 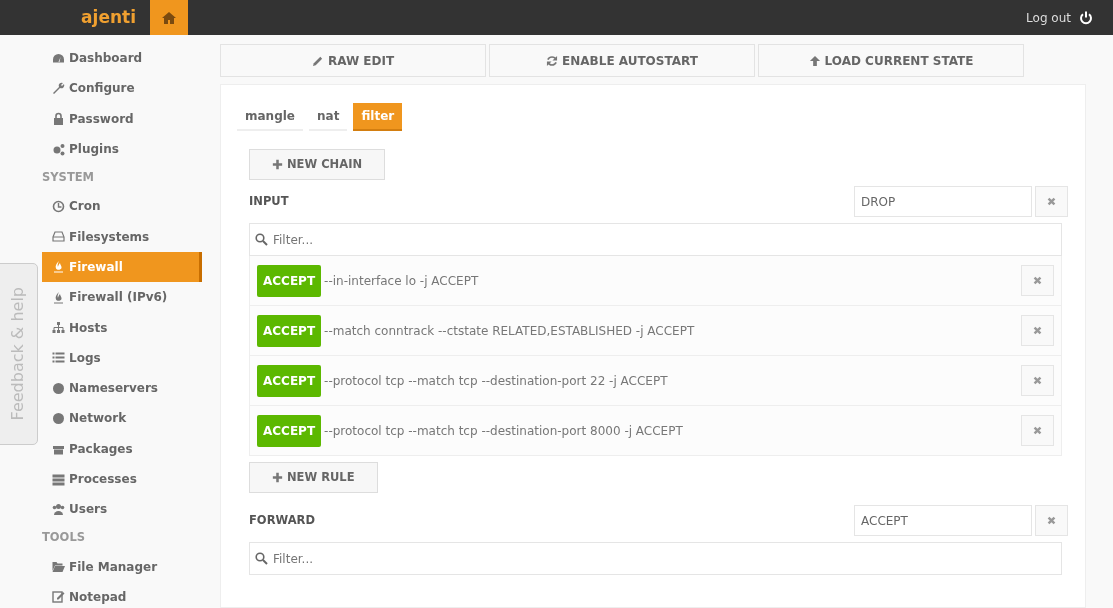 I want to click on drive-icon, so click(x=58, y=237).